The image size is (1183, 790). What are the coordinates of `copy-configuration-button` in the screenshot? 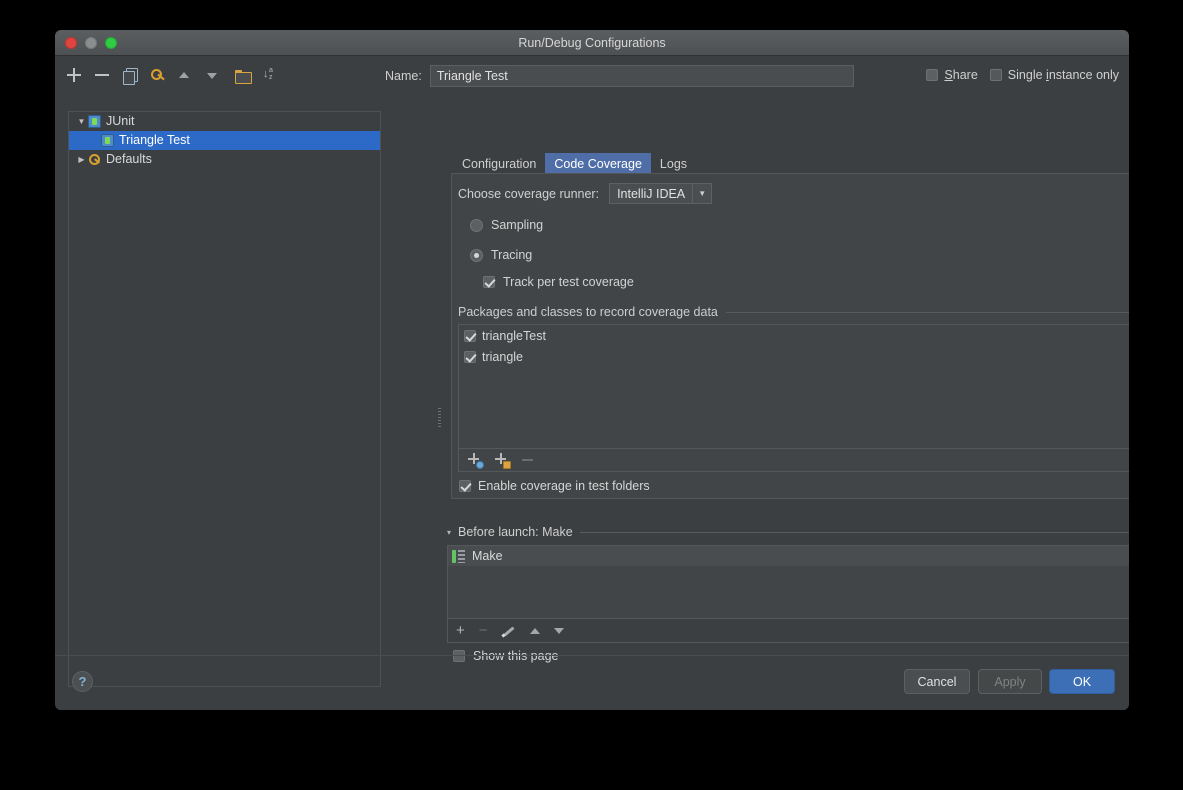 It's located at (131, 76).